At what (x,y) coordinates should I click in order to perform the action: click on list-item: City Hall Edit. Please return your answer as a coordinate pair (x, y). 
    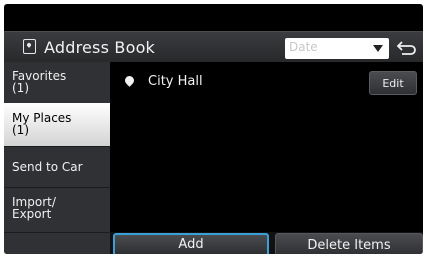
    Looking at the image, I should click on (266, 84).